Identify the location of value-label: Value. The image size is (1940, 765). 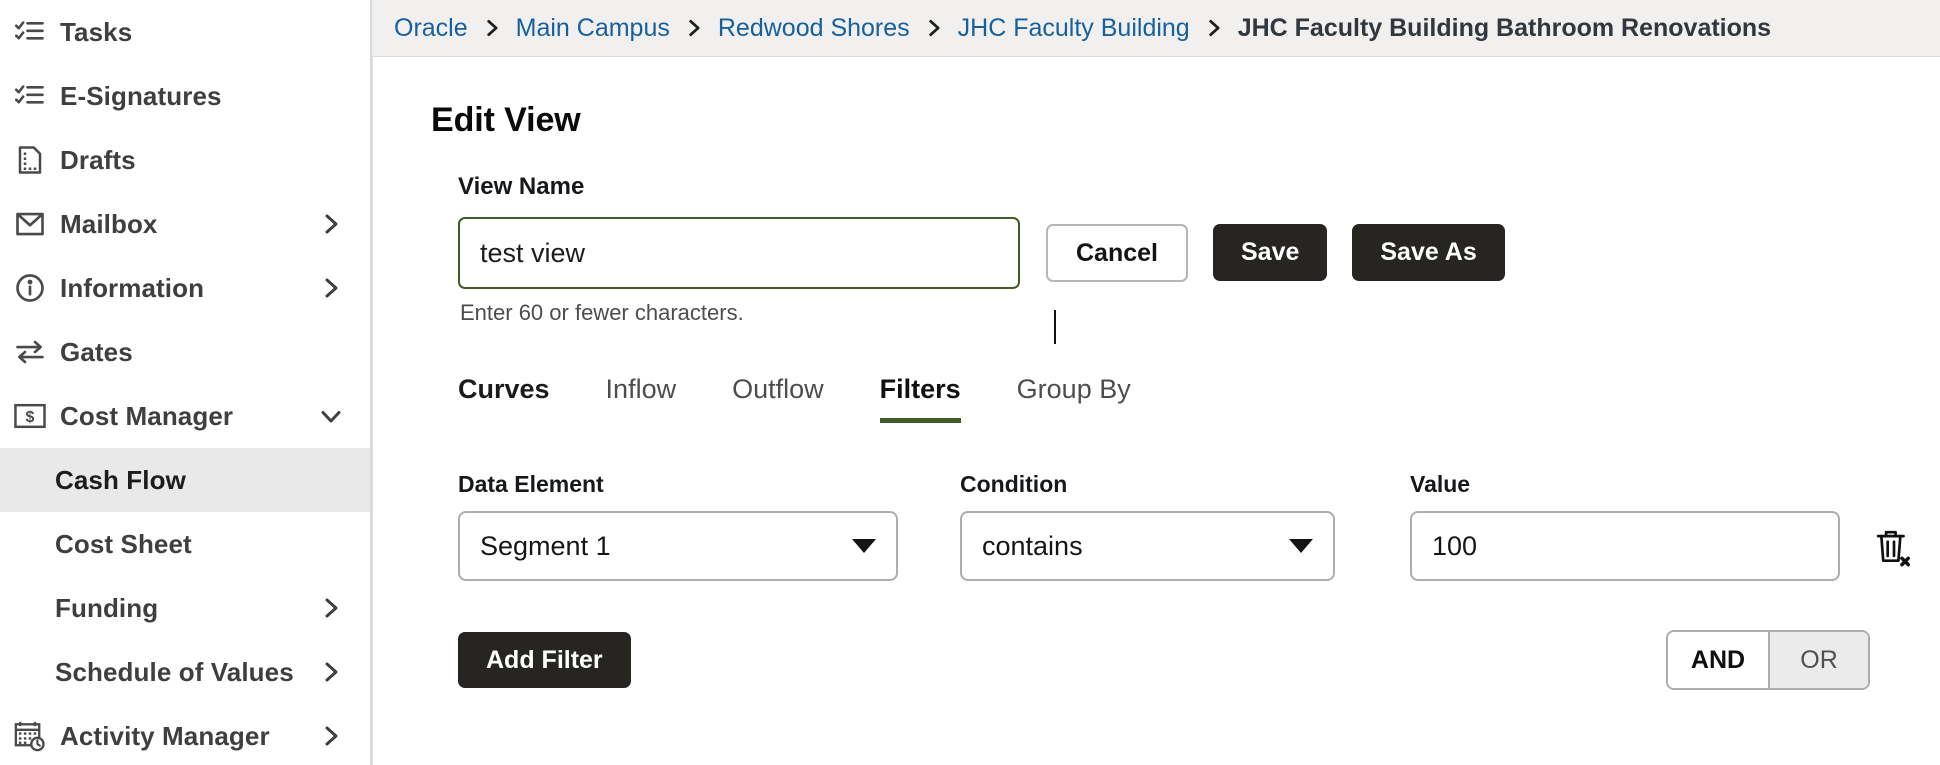
(1440, 484).